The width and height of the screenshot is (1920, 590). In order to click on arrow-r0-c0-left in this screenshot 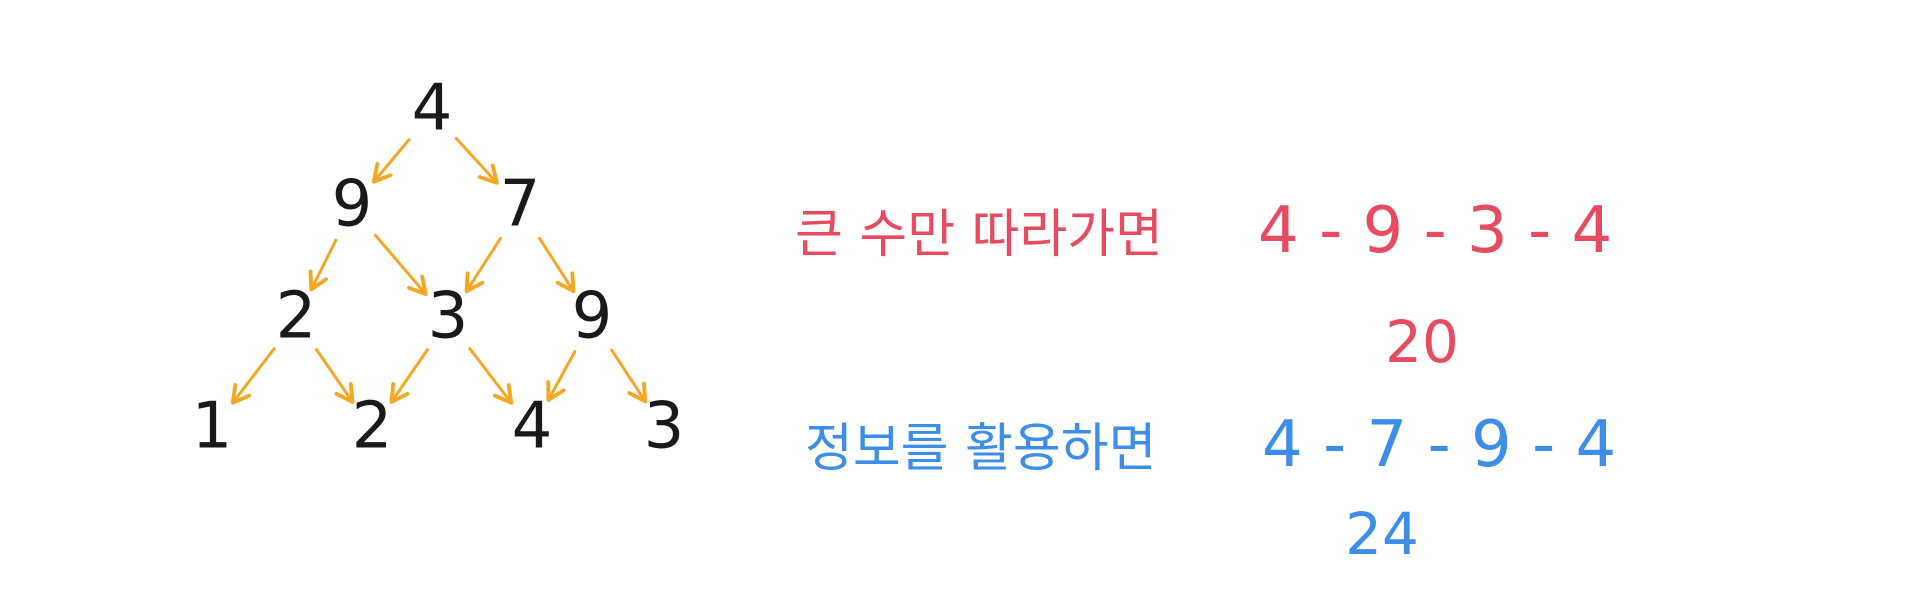, I will do `click(393, 159)`.